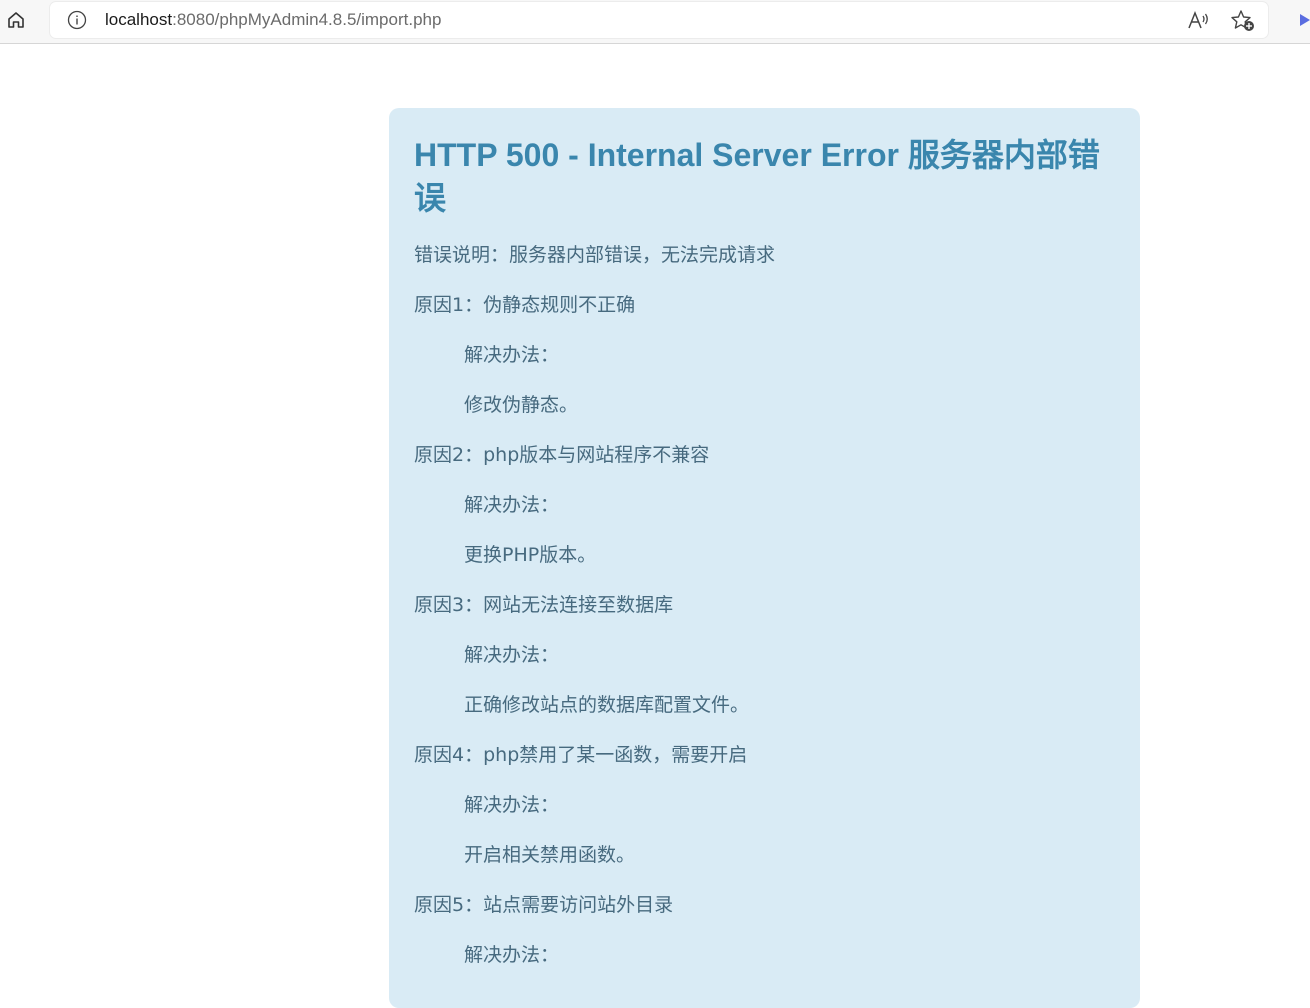 Image resolution: width=1310 pixels, height=1008 pixels. I want to click on cause-2: 原因2：php版本与网站程序不兼容, so click(562, 455).